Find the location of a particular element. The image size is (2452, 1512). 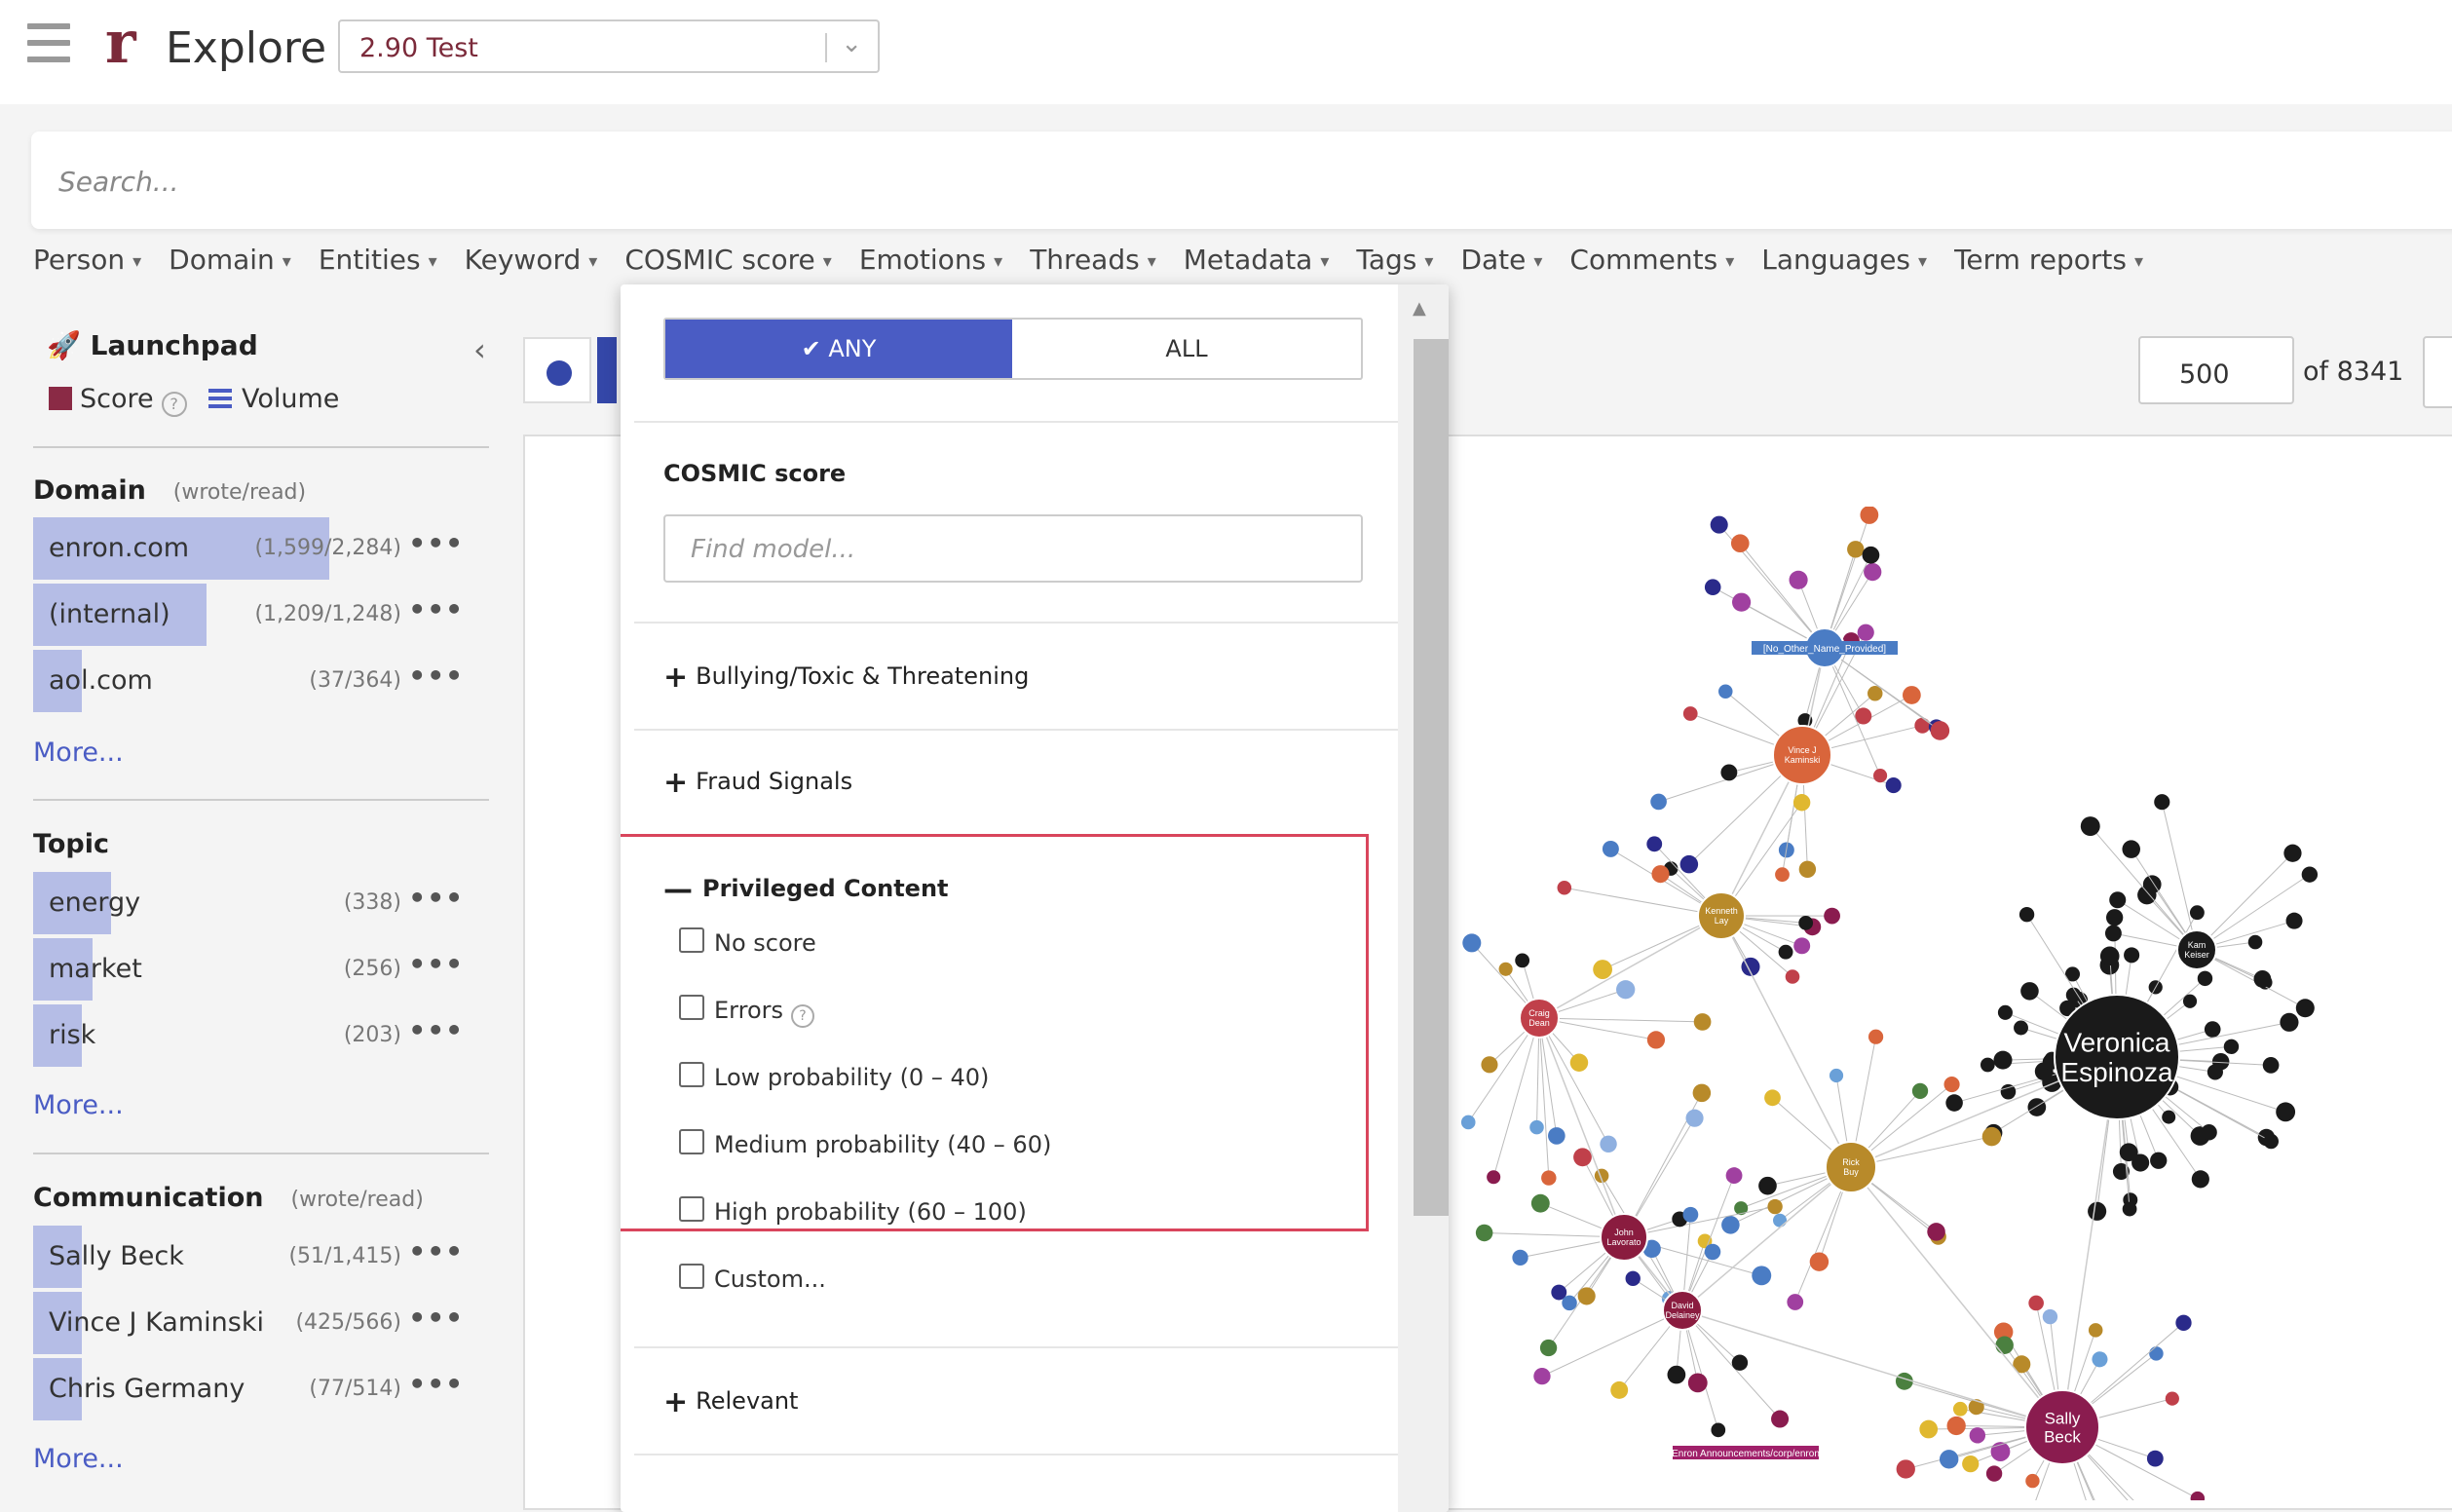

option-no-score: No score is located at coordinates (747, 942).